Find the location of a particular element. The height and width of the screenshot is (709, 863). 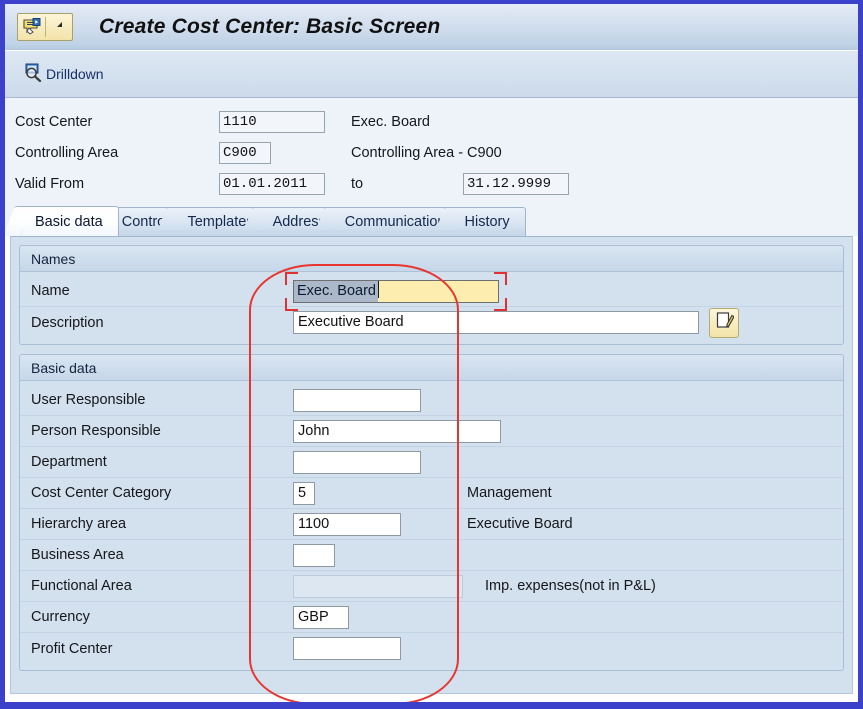

functional-area-input is located at coordinates (378, 586).